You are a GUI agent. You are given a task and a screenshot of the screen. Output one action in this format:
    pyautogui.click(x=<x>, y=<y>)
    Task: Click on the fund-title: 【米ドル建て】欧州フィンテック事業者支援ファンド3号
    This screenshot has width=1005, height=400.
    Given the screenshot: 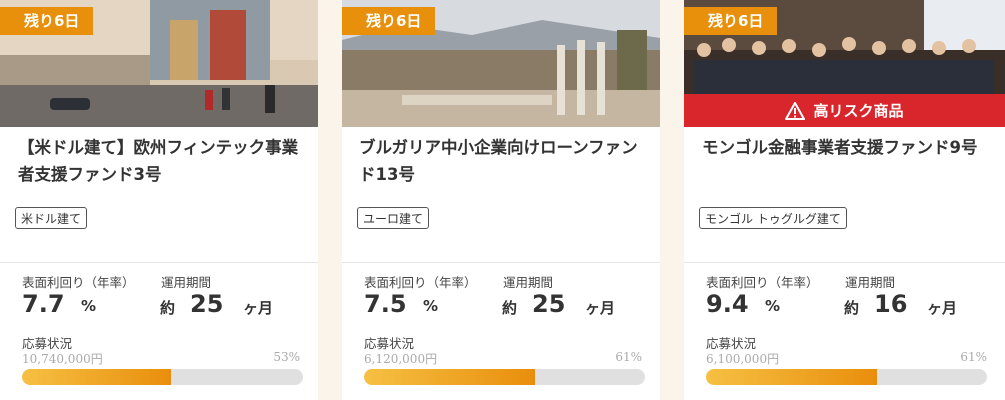 What is the action you would take?
    pyautogui.click(x=163, y=161)
    